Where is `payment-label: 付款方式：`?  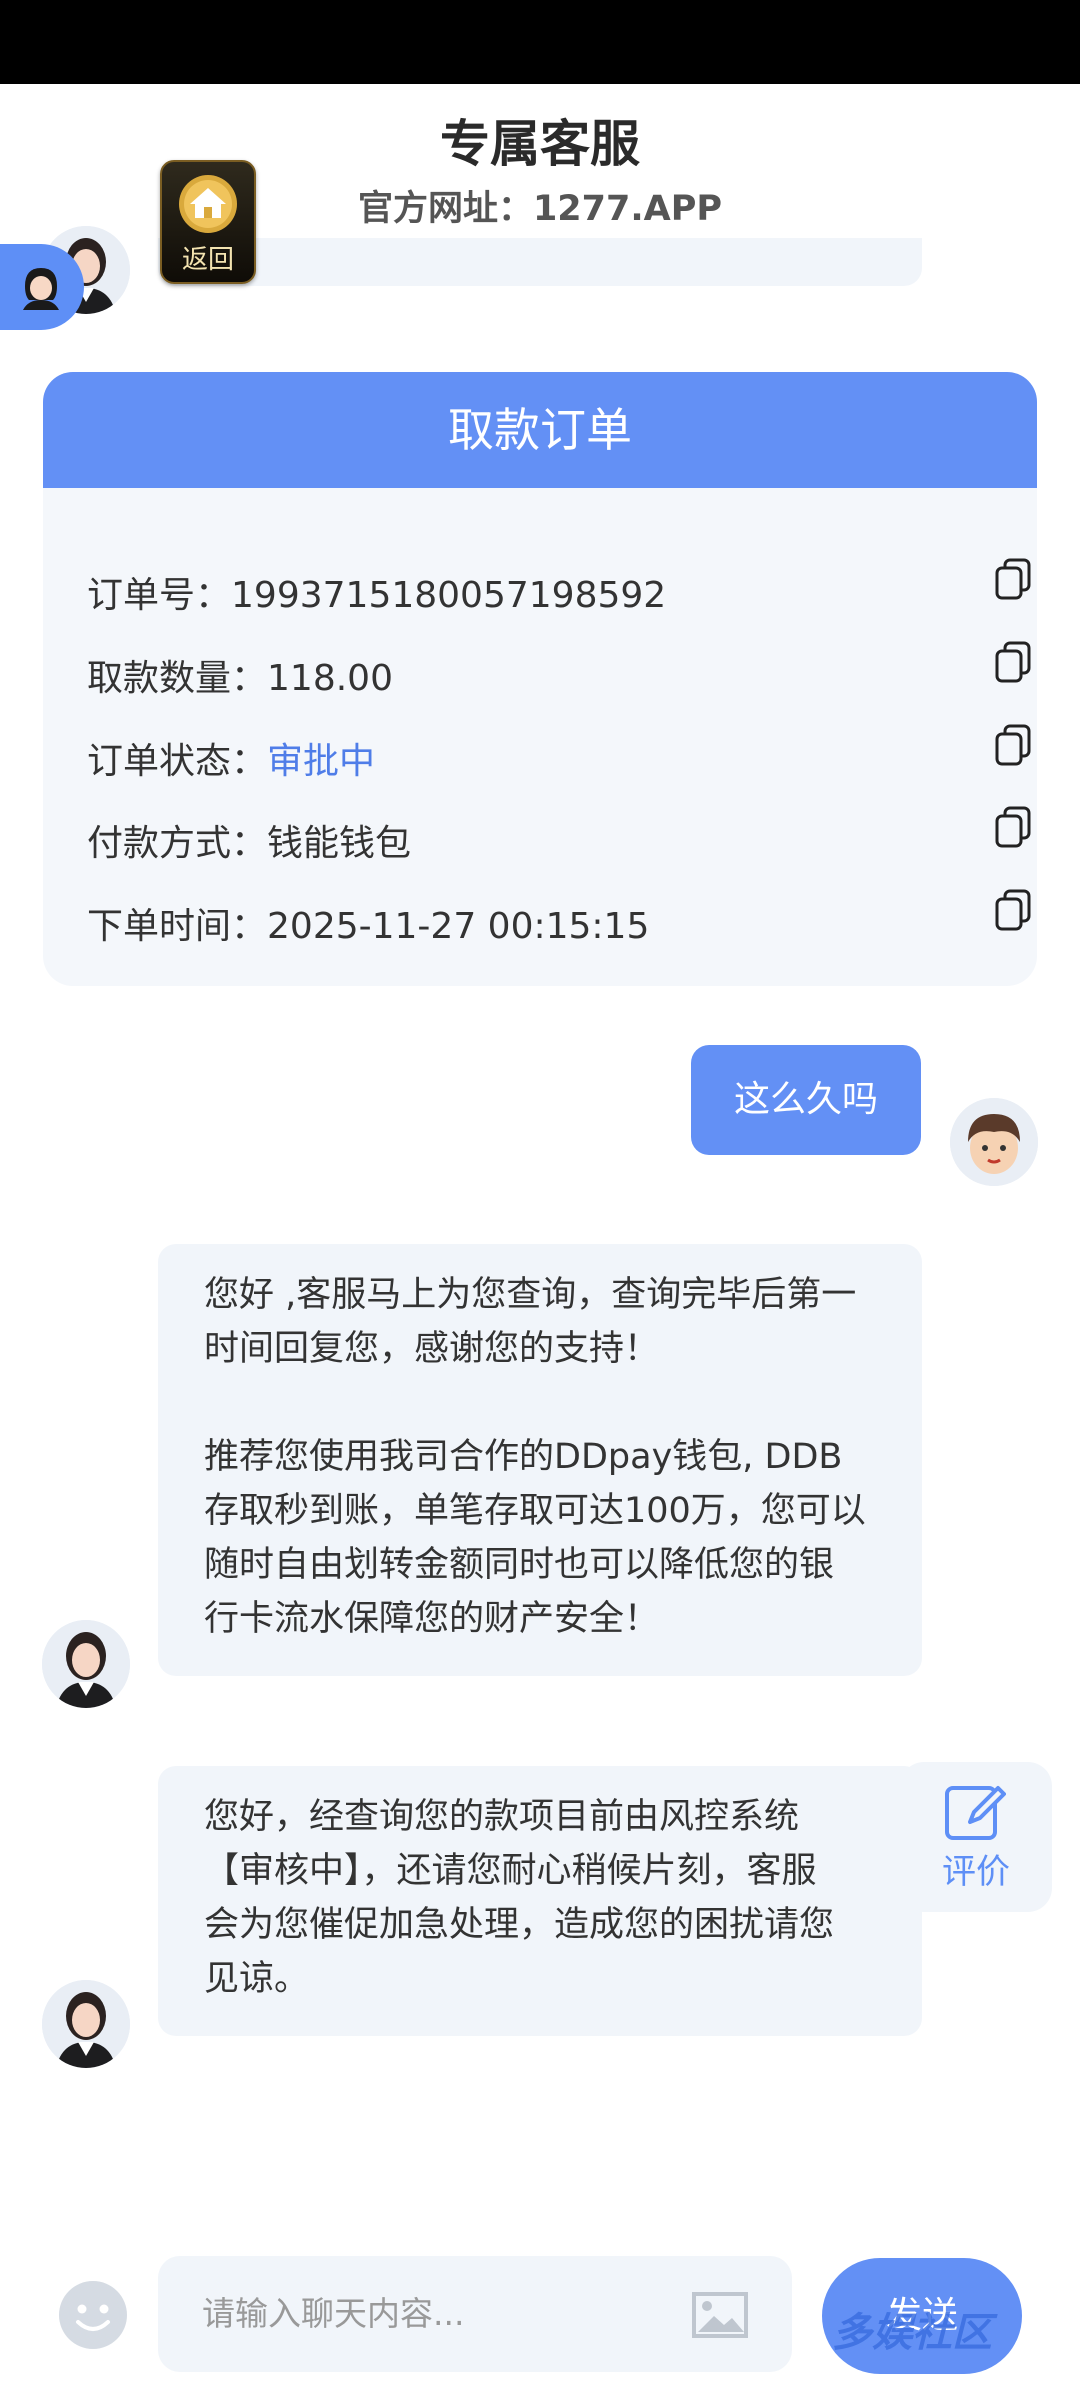 payment-label: 付款方式： is located at coordinates (177, 843).